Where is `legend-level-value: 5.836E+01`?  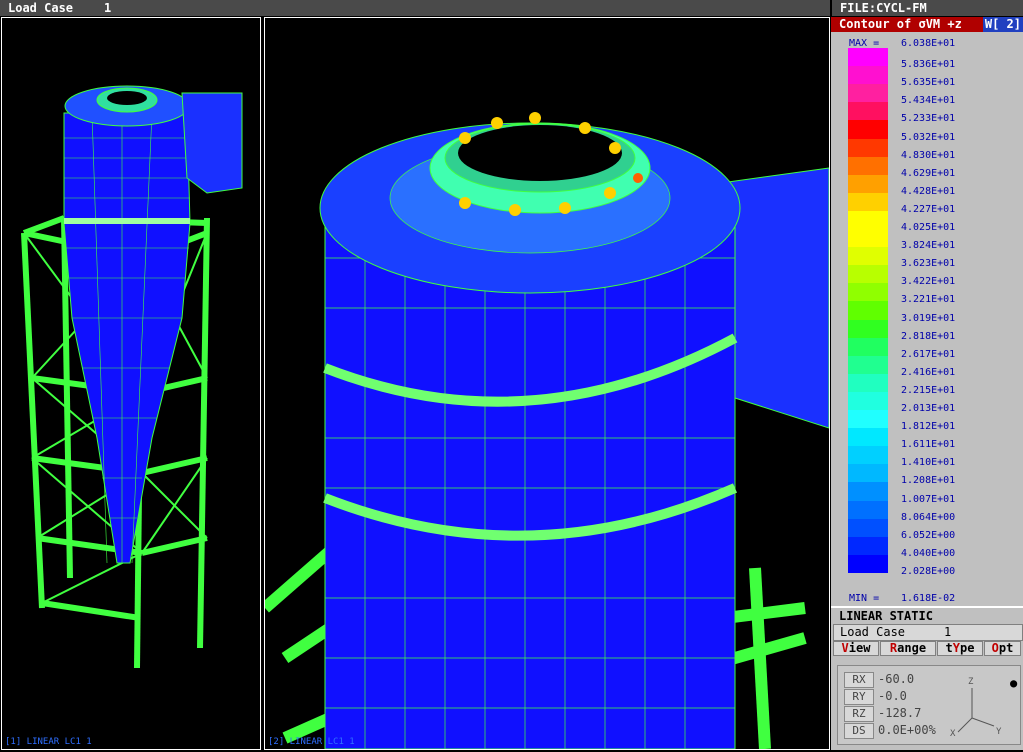 legend-level-value: 5.836E+01 is located at coordinates (928, 65).